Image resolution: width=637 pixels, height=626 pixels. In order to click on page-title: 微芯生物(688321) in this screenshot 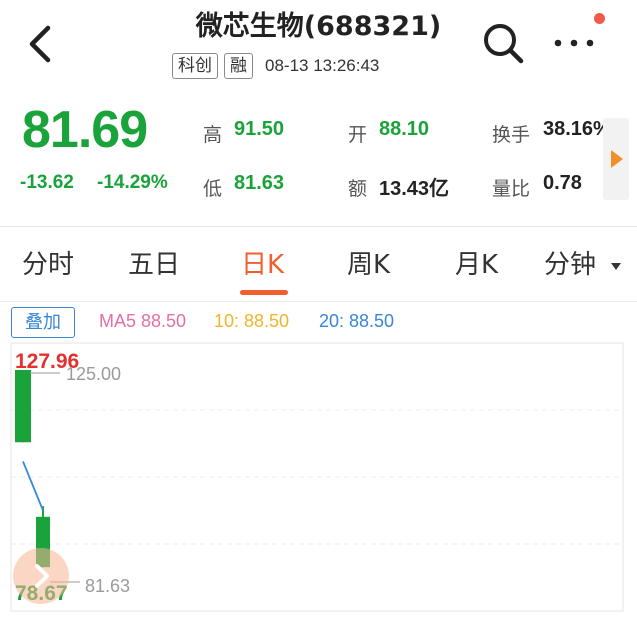, I will do `click(318, 26)`.